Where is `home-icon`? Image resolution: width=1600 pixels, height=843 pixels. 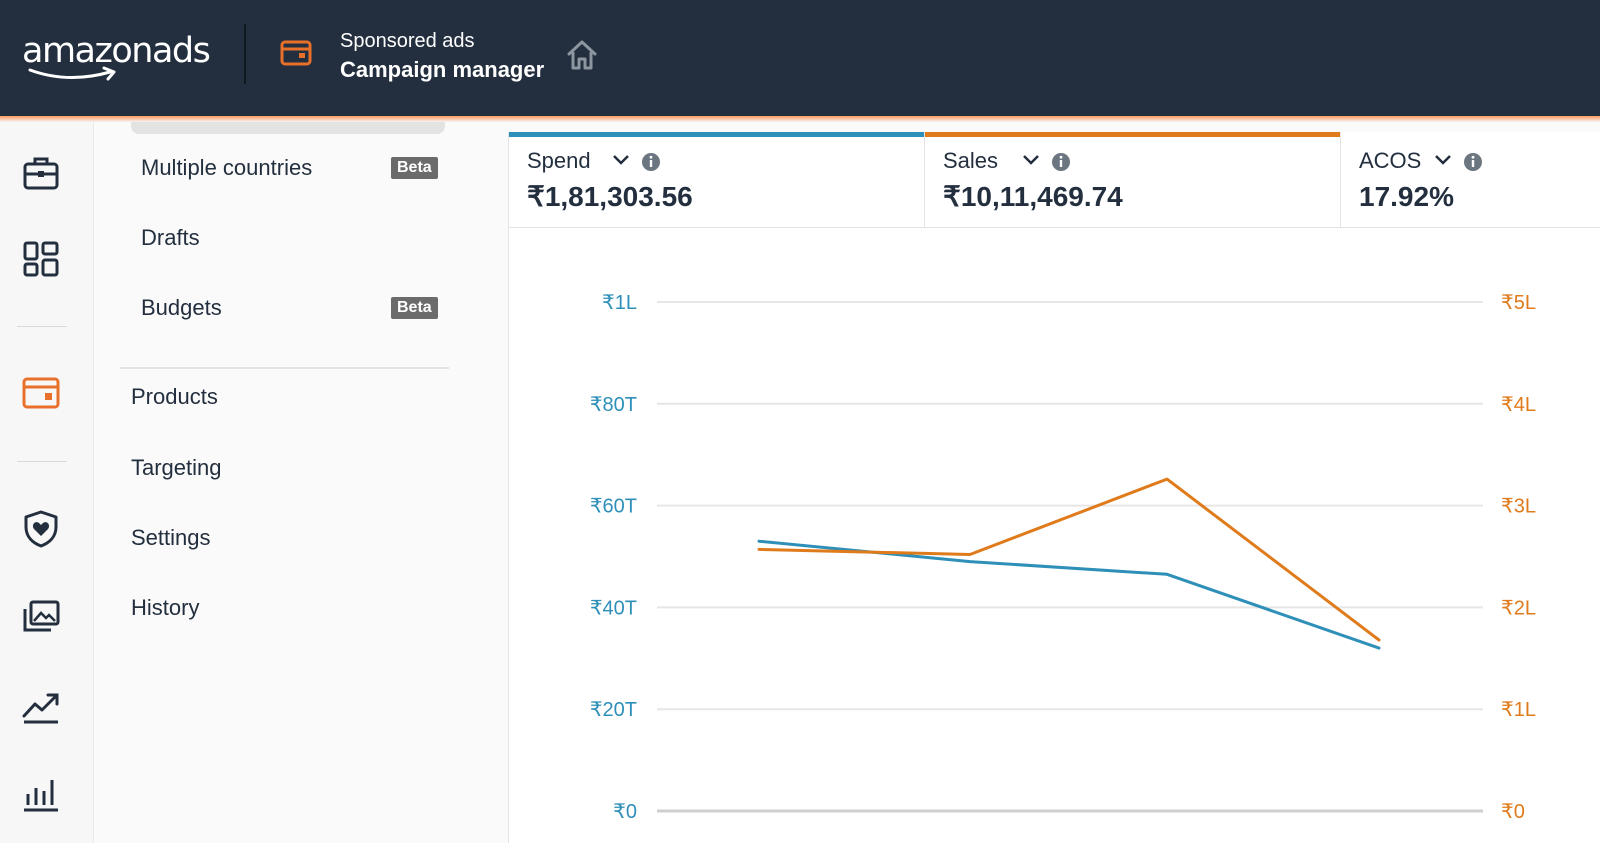 home-icon is located at coordinates (582, 55).